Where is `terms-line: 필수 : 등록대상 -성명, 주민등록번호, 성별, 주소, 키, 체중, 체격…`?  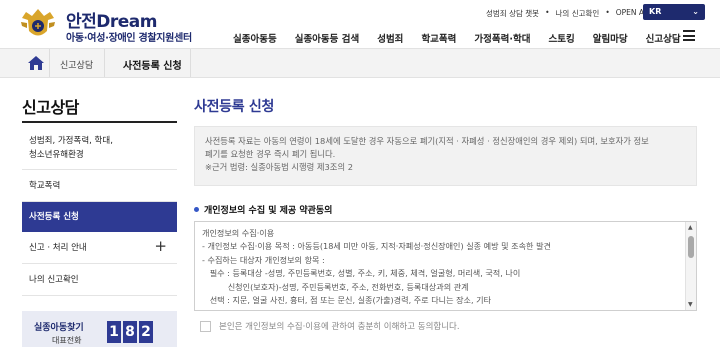 terms-line: 필수 : 등록대상 -성명, 주민등록번호, 성별, 주소, 키, 체중, 체격… is located at coordinates (361, 273).